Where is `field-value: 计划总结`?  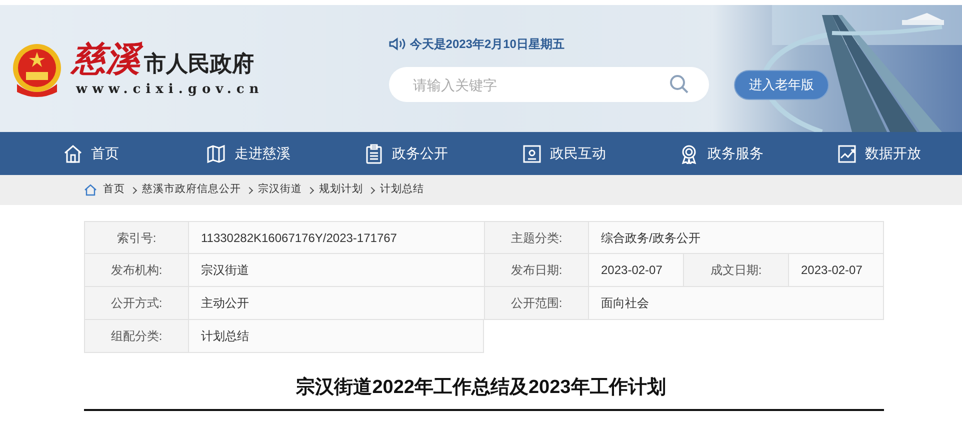 field-value: 计划总结 is located at coordinates (336, 336).